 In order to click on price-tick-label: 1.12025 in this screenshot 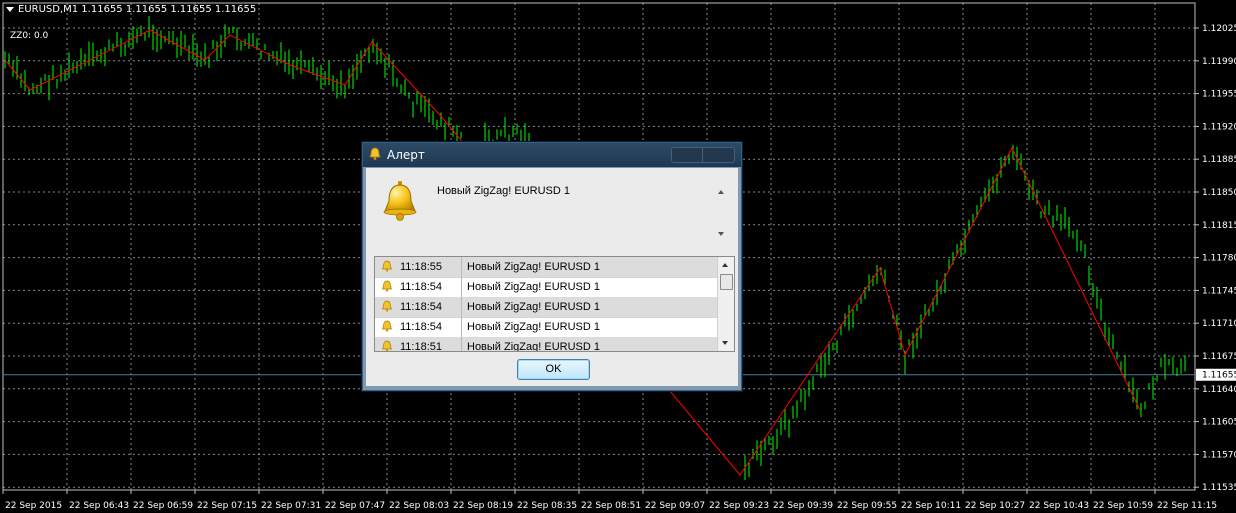, I will do `click(1219, 29)`.